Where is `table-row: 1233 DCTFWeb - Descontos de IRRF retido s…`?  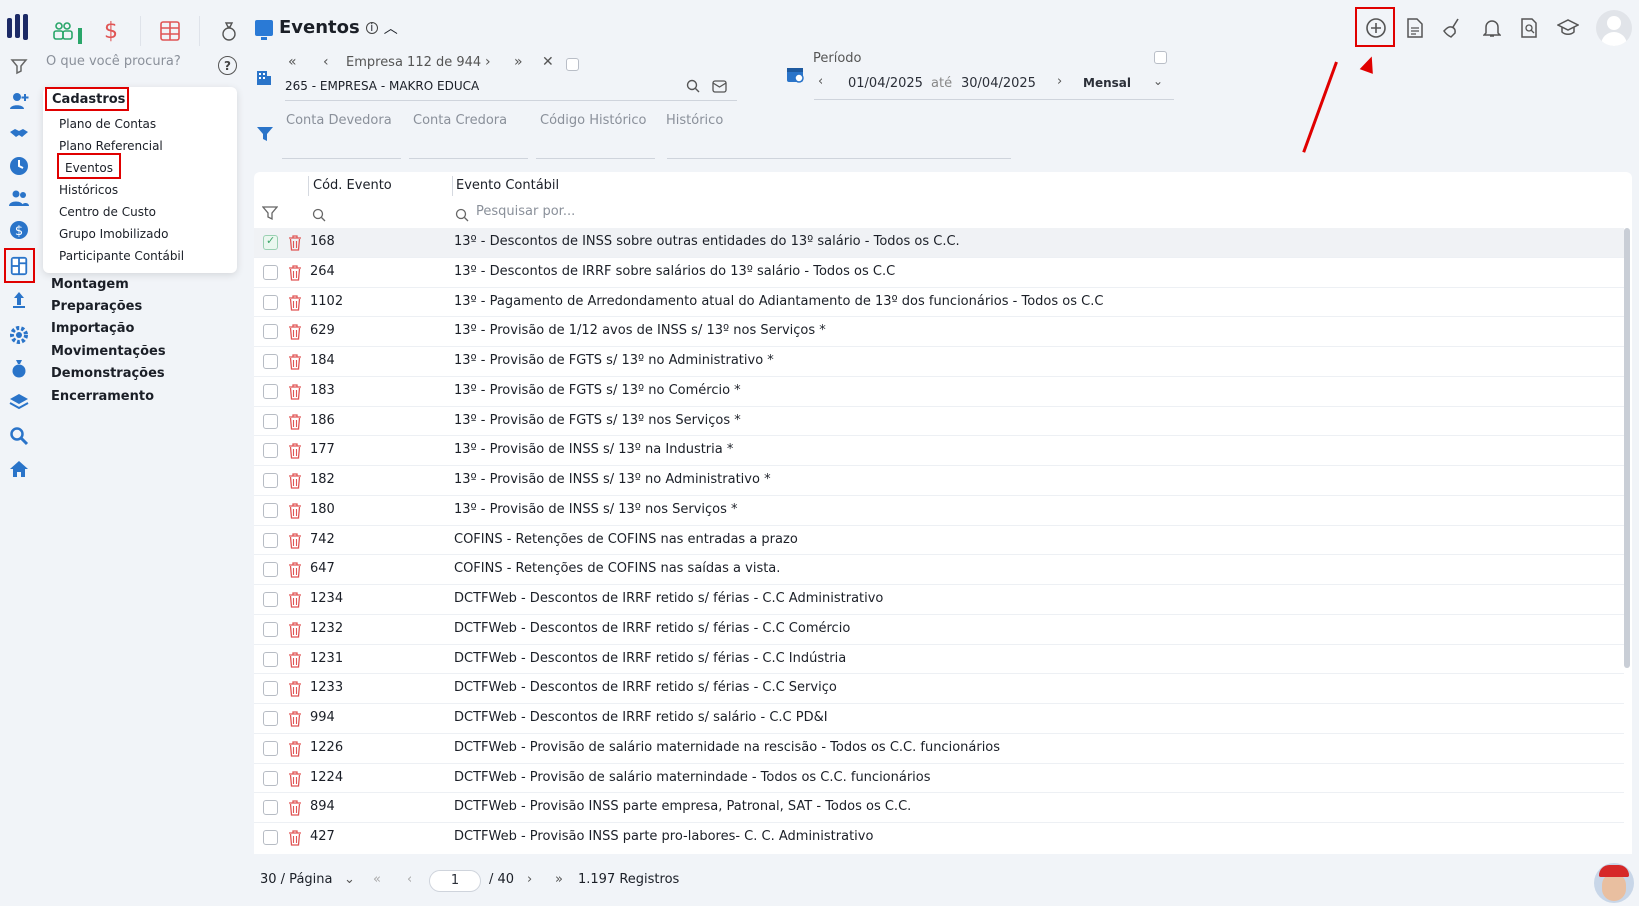
table-row: 1233 DCTFWeb - Descontos de IRRF retido s… is located at coordinates (939, 689).